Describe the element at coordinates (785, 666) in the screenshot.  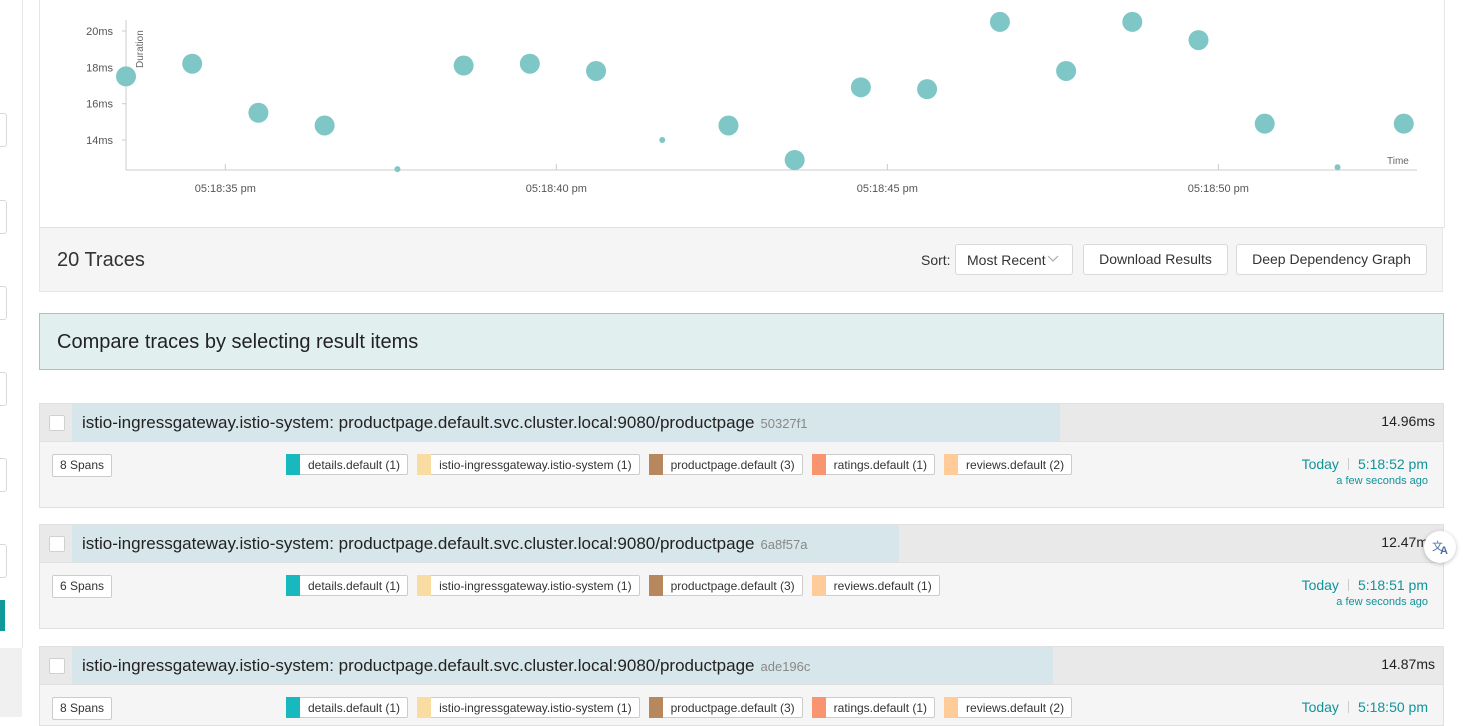
I see `trace-id: ade196c` at that location.